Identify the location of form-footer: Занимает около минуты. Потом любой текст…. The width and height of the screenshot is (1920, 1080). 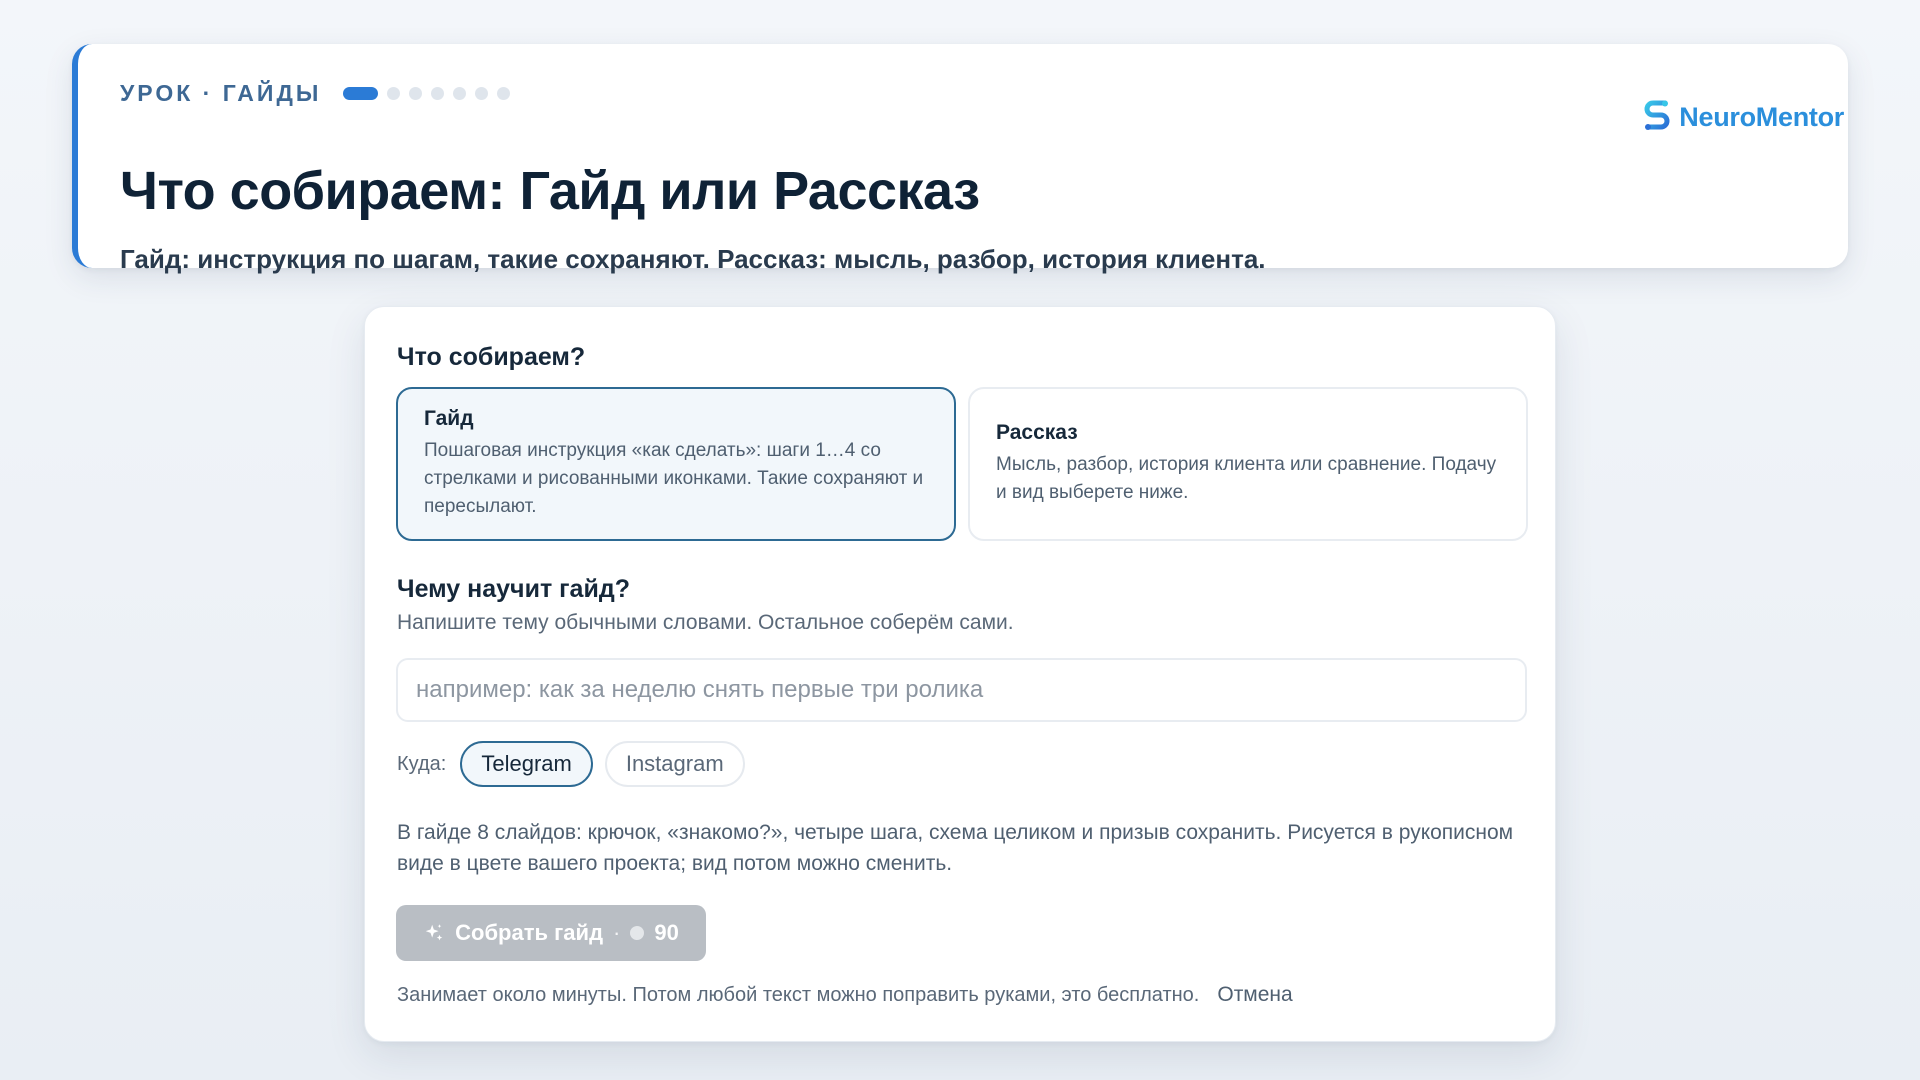
(845, 995).